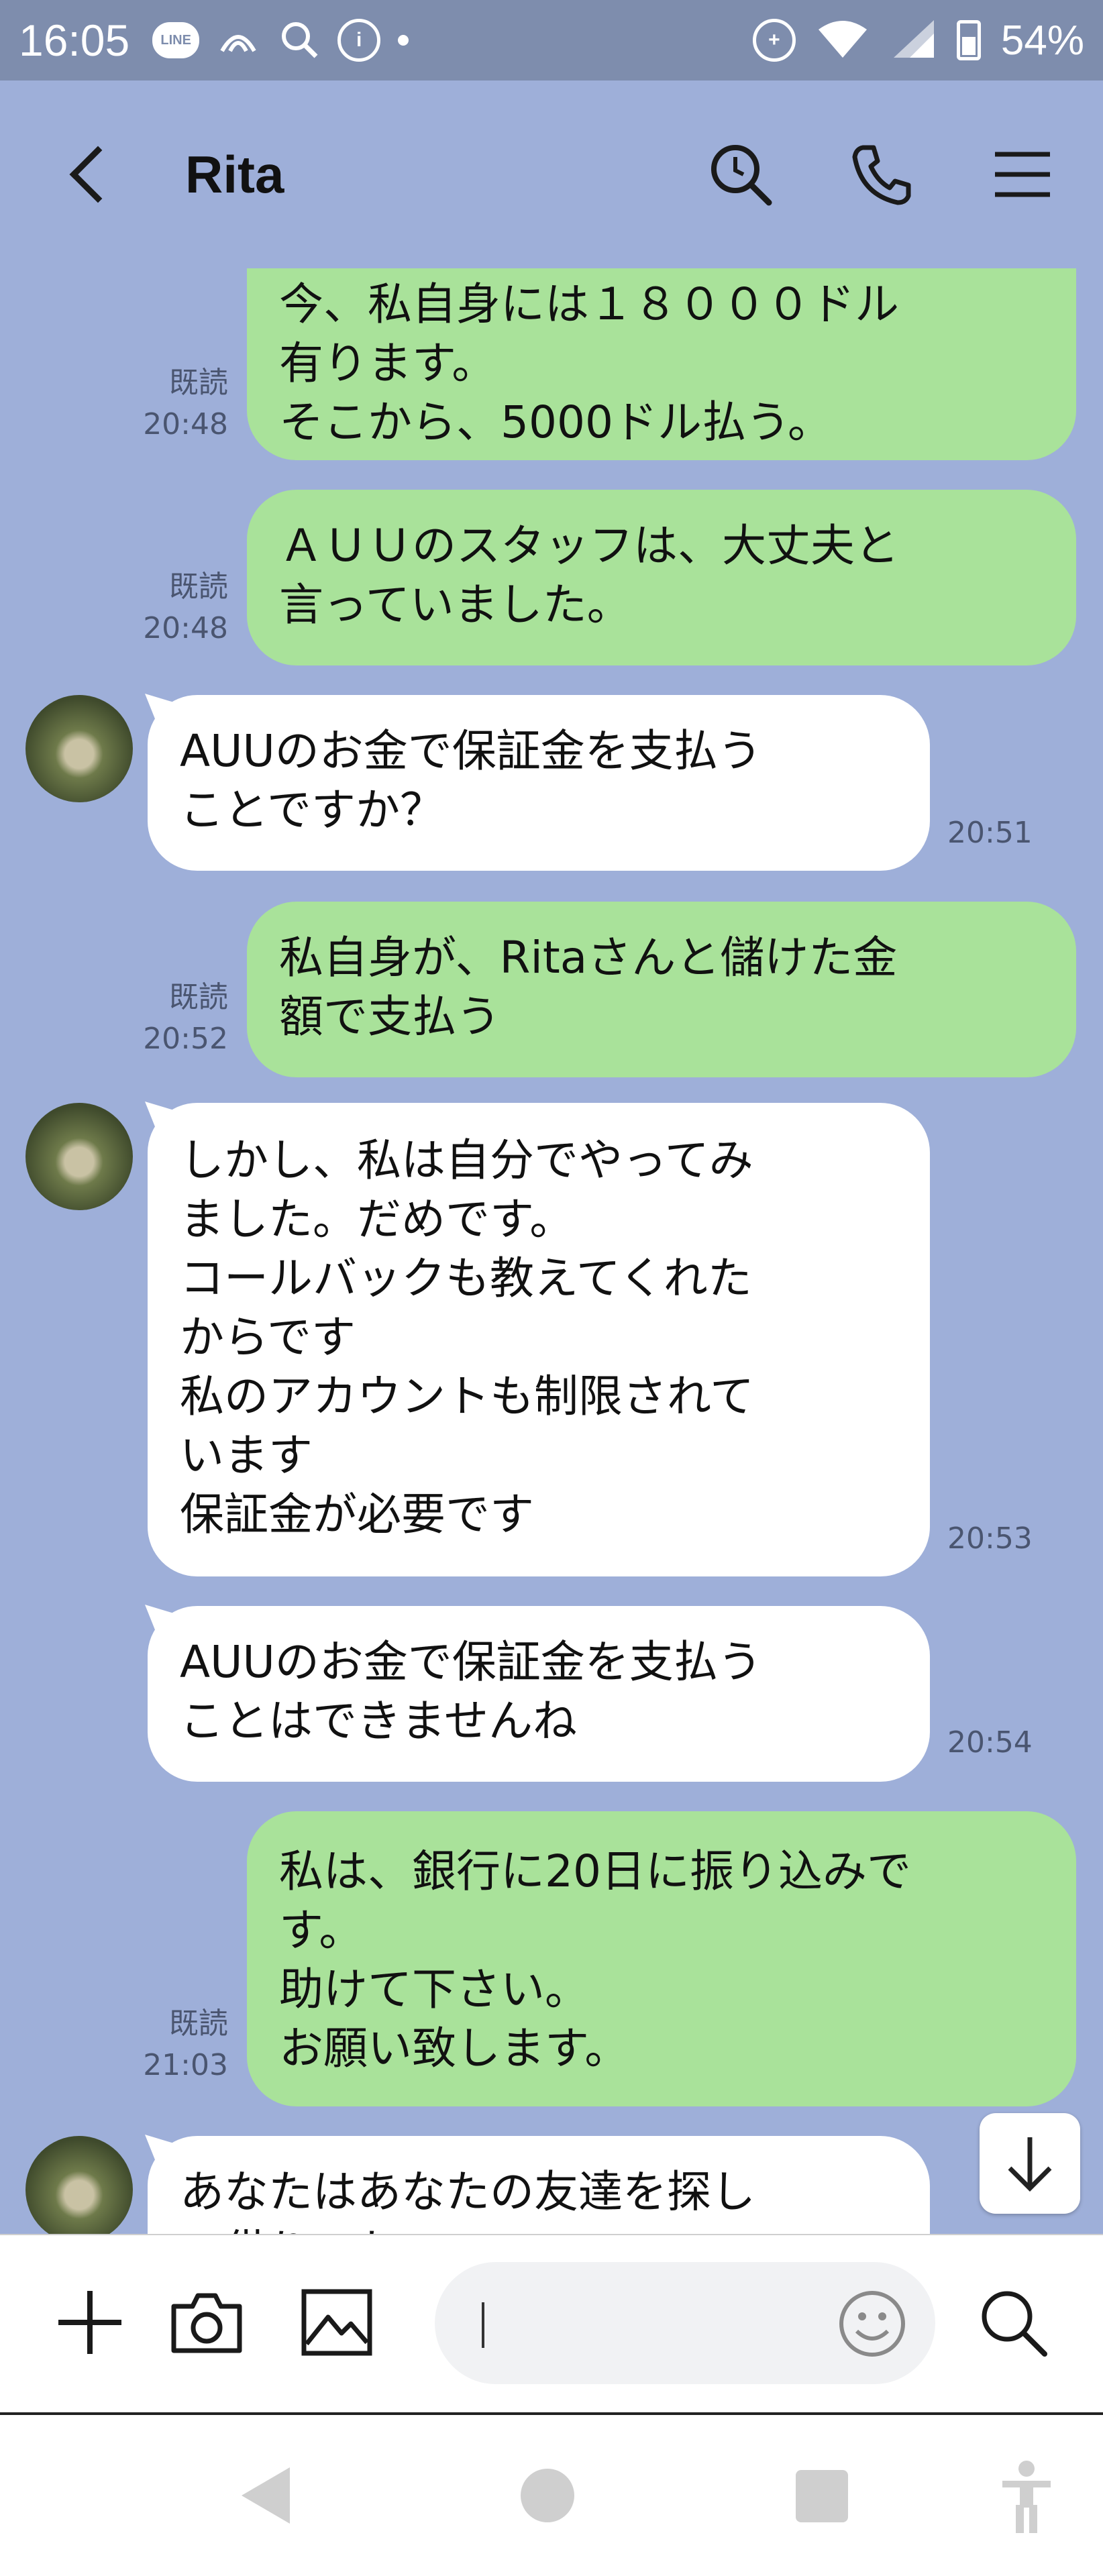 The width and height of the screenshot is (1103, 2576). I want to click on message-sent: 今、私自身には１８０００ドル 有ります。 そこから、5000ドル払う。, so click(662, 364).